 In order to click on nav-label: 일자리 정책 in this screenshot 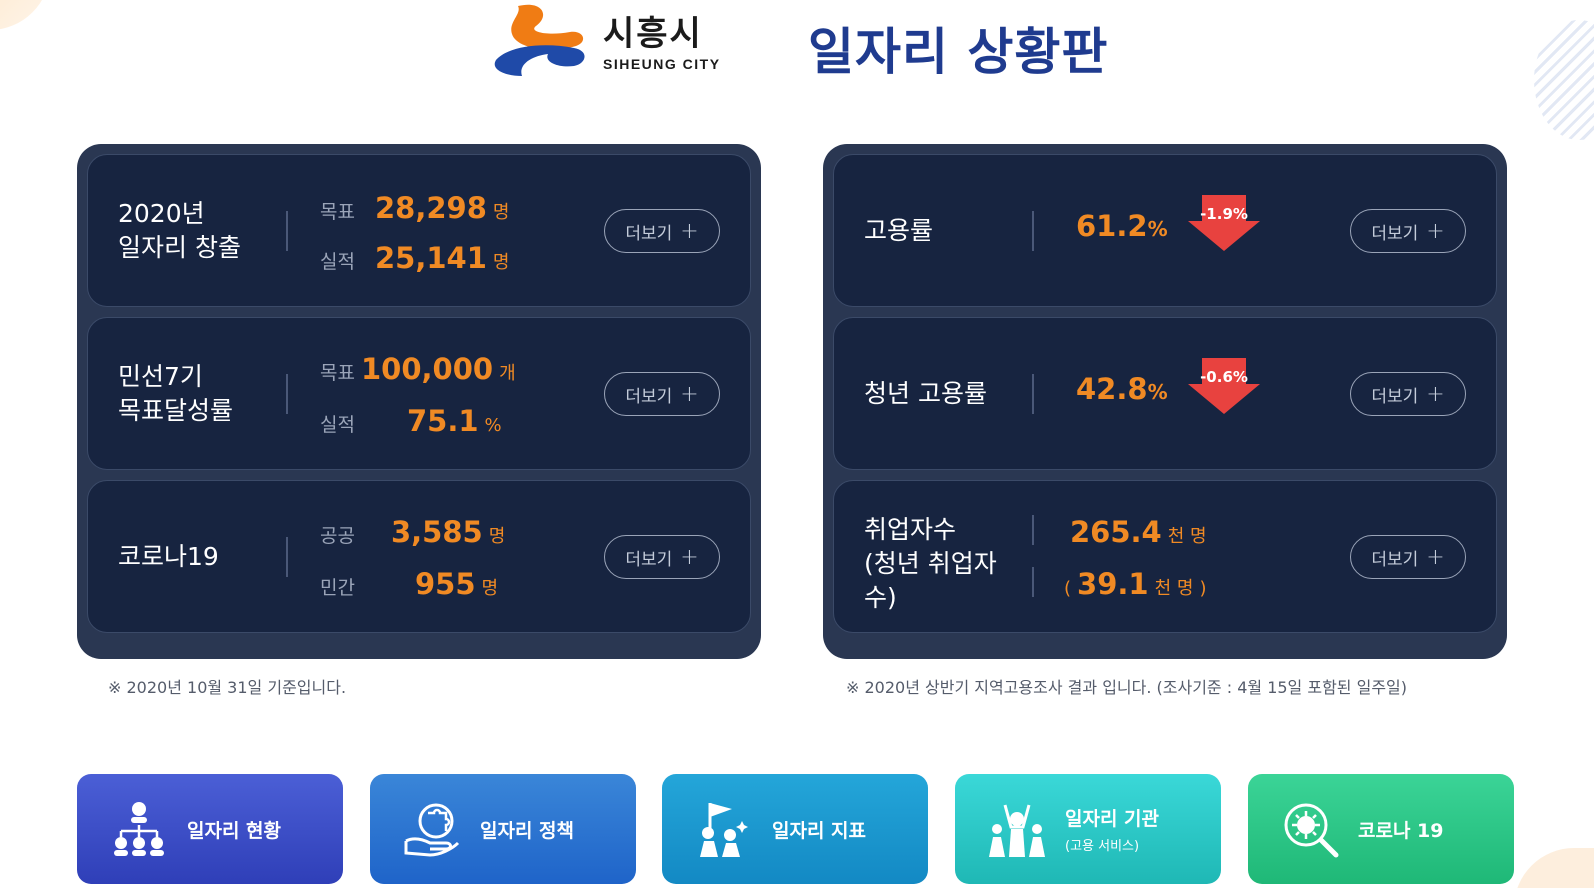, I will do `click(527, 830)`.